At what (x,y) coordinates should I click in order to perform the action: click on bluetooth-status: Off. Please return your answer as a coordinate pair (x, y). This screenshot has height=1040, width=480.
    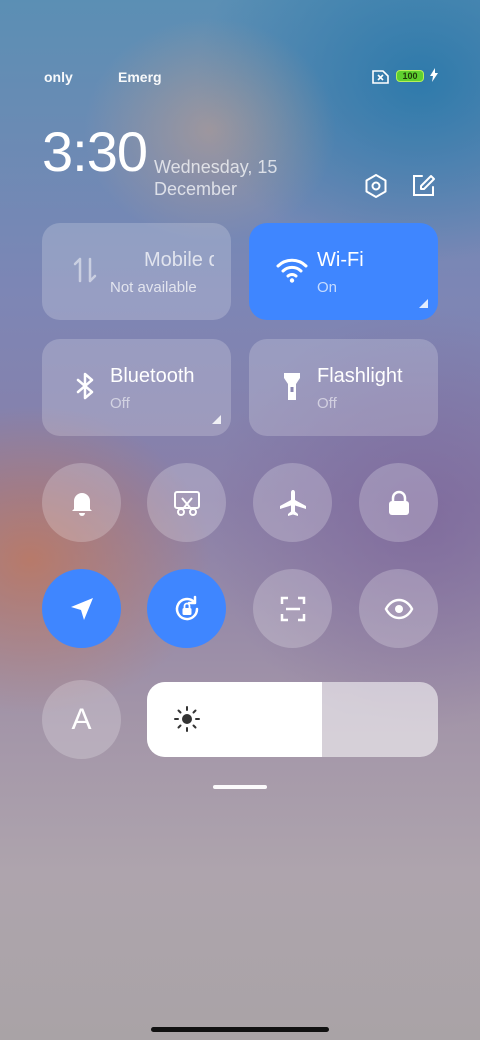
    Looking at the image, I should click on (120, 403).